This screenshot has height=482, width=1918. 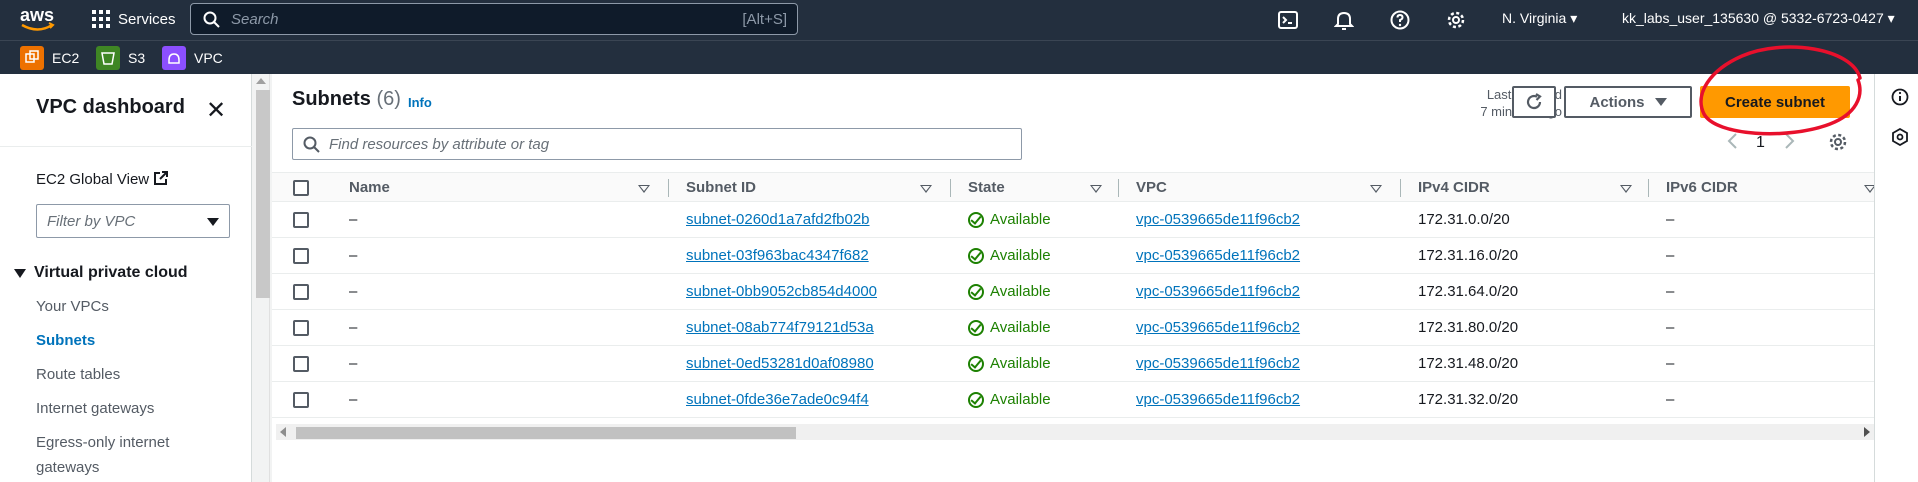 I want to click on vpc-icon, so click(x=174, y=58).